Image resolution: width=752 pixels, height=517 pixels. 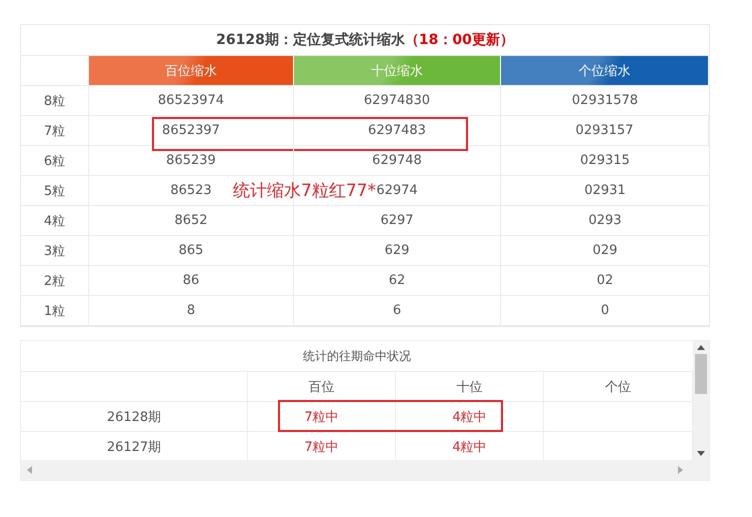 I want to click on table-title: 26128期：定位复式统计缩水, so click(x=310, y=40).